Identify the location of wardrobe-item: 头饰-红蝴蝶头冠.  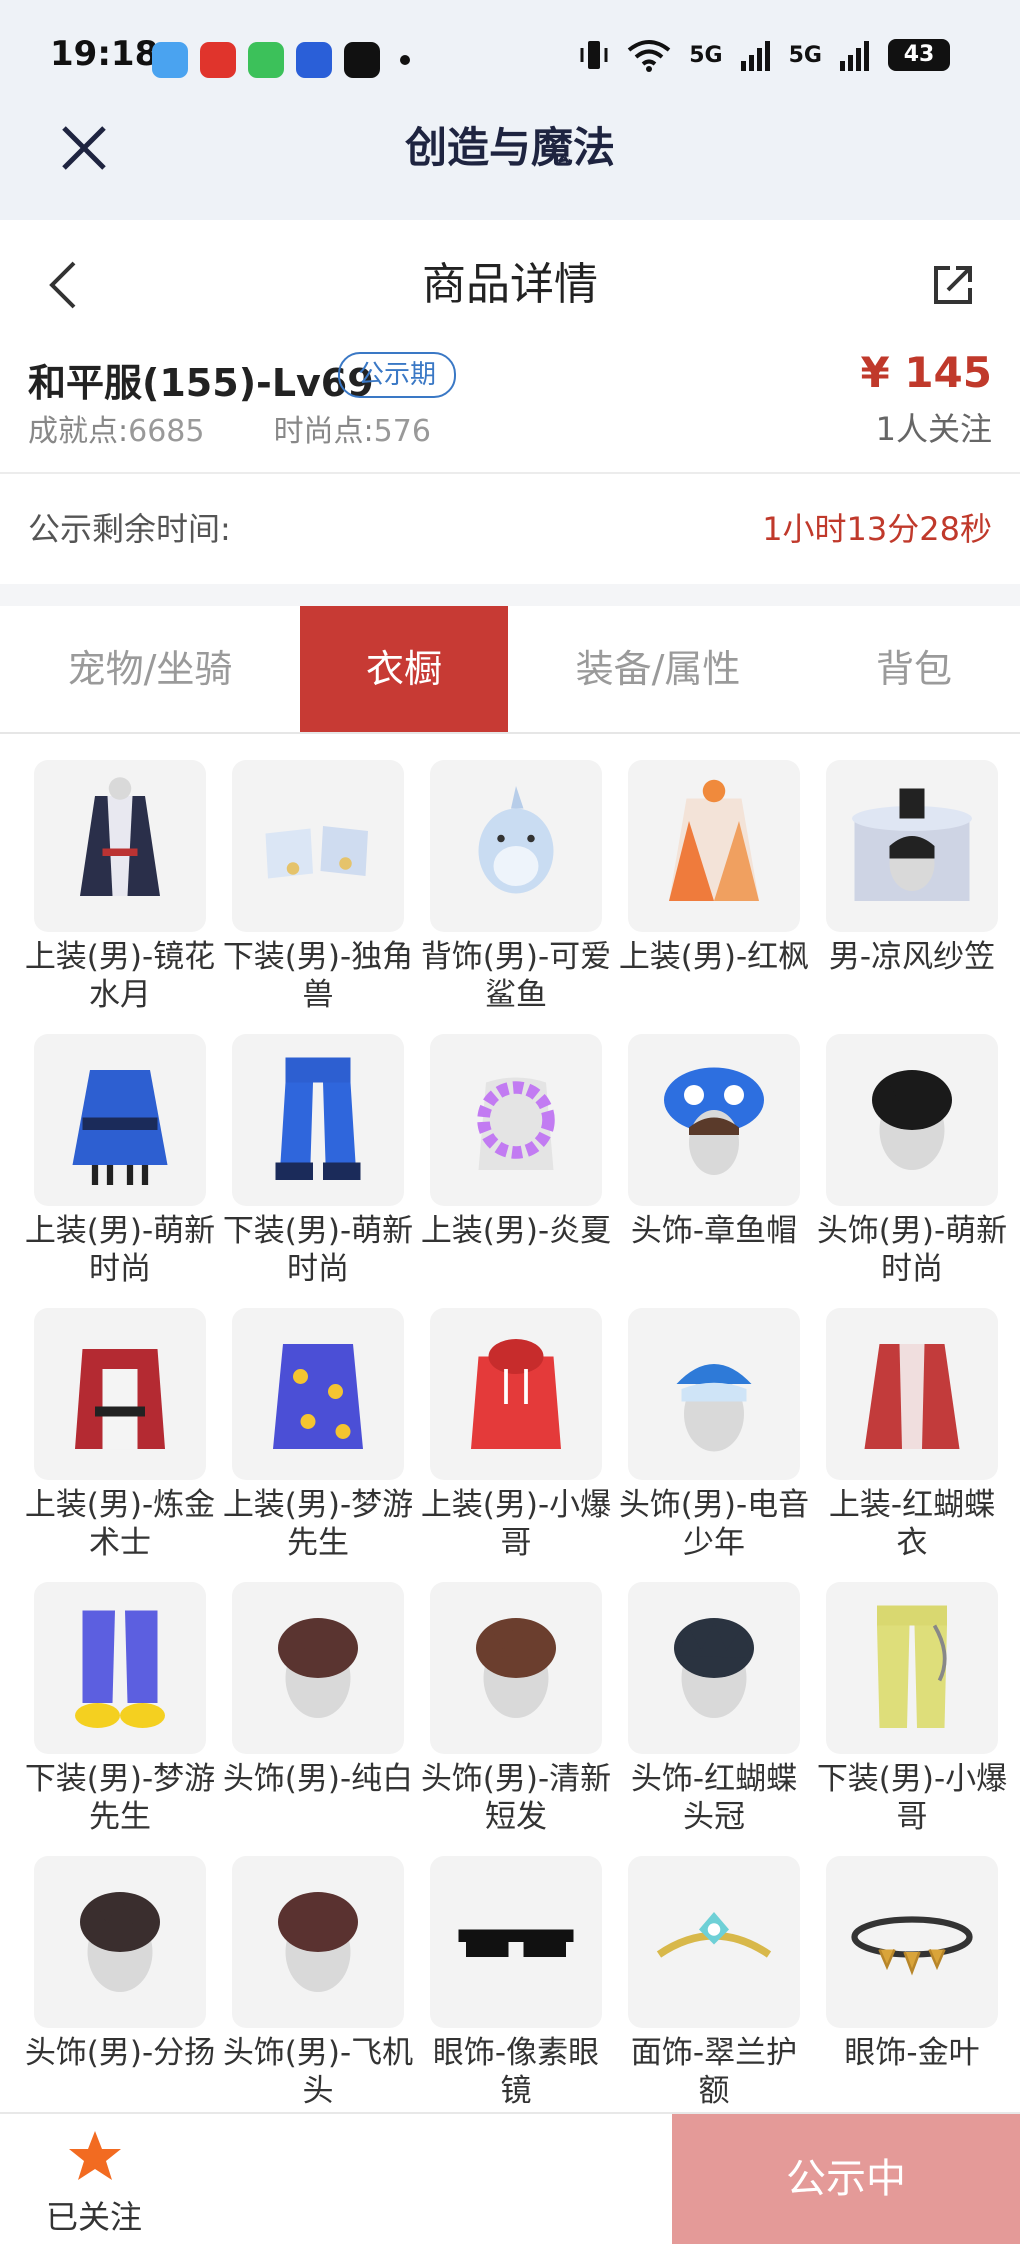
(714, 1719).